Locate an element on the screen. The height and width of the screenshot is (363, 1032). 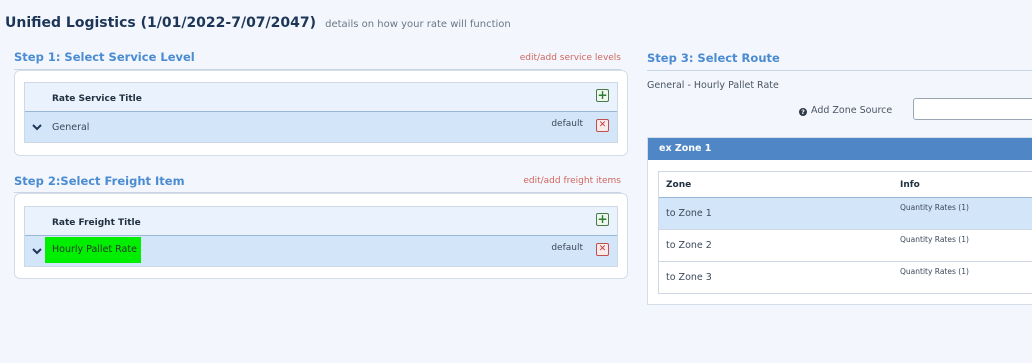
delete-freight-item-button: ✕ is located at coordinates (602, 249).